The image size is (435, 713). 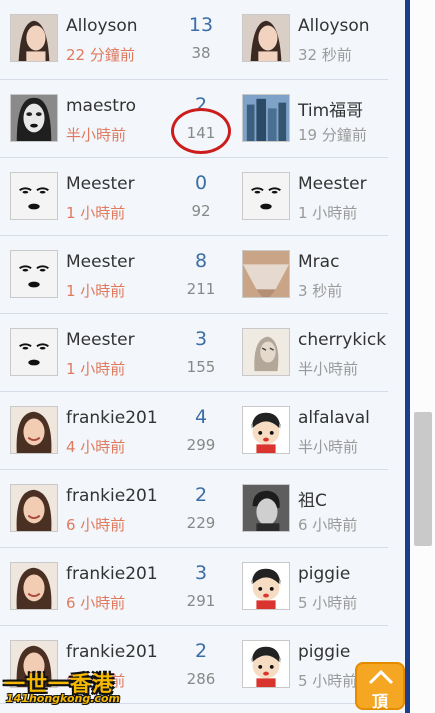 I want to click on back-to-top-button: 頂, so click(x=380, y=686).